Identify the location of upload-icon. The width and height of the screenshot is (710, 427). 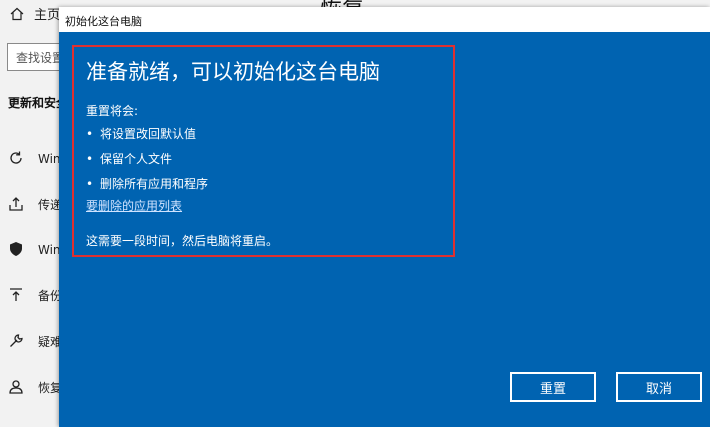
(16, 204).